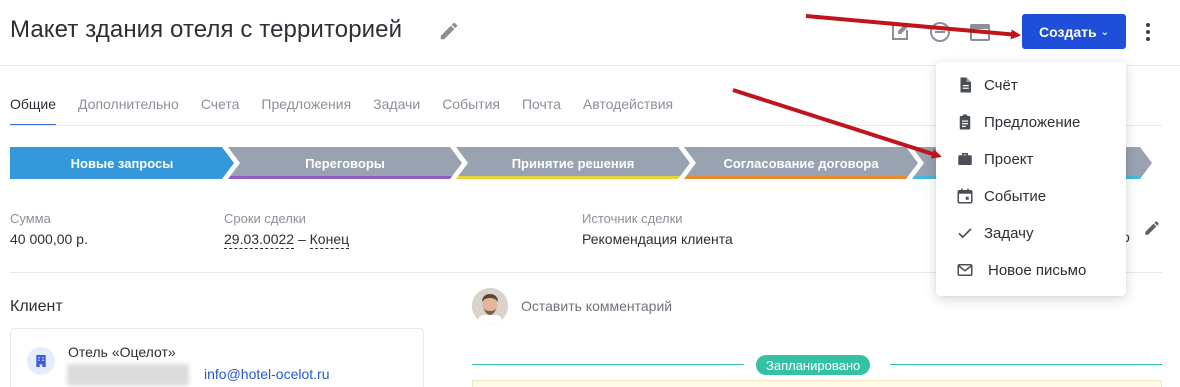 This screenshot has width=1180, height=387. Describe the element at coordinates (965, 122) in the screenshot. I see `clipboard-icon` at that location.